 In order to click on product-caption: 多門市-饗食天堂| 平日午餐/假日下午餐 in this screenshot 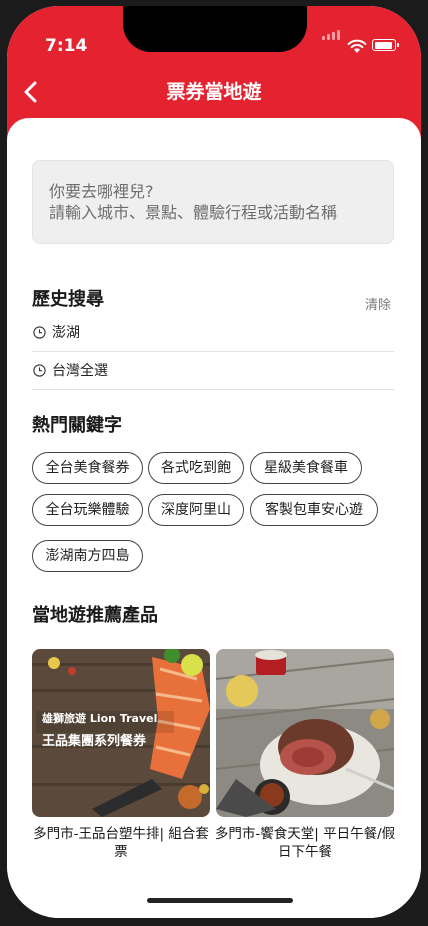, I will do `click(305, 843)`.